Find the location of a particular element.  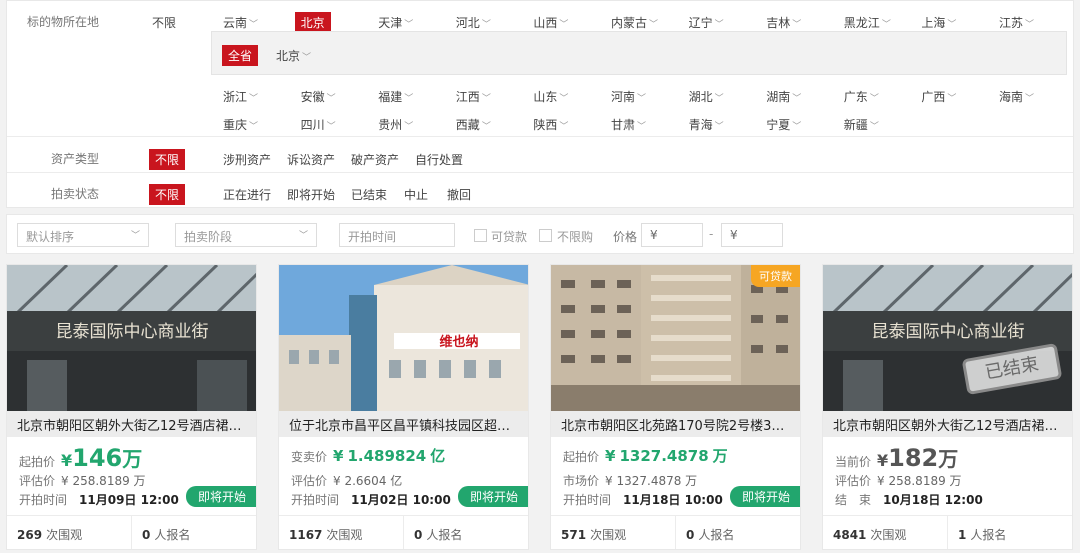

filter-option: 江苏 ﹀ is located at coordinates (1016, 22).